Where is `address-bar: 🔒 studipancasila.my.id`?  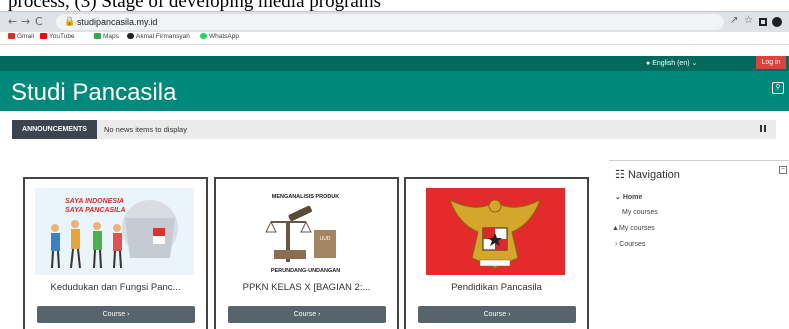
address-bar: 🔒 studipancasila.my.id is located at coordinates (390, 22).